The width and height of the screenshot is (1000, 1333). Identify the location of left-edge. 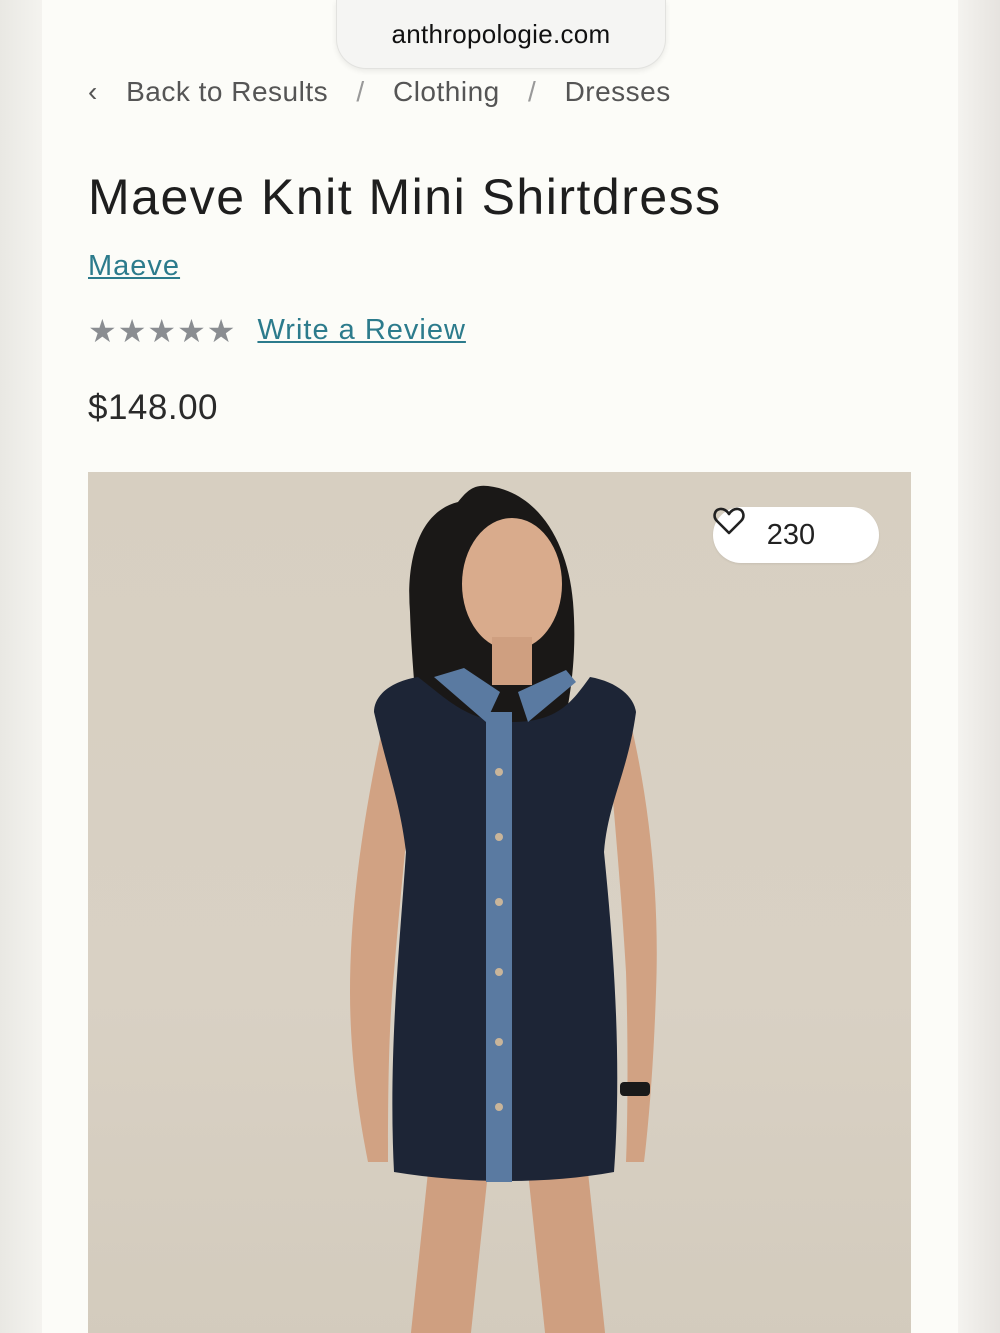
(21, 666).